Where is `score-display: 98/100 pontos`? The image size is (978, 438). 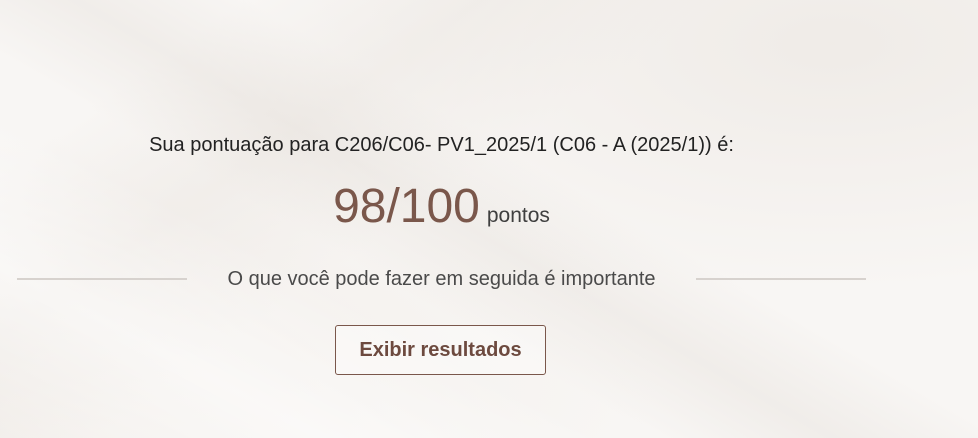 score-display: 98/100 pontos is located at coordinates (441, 207).